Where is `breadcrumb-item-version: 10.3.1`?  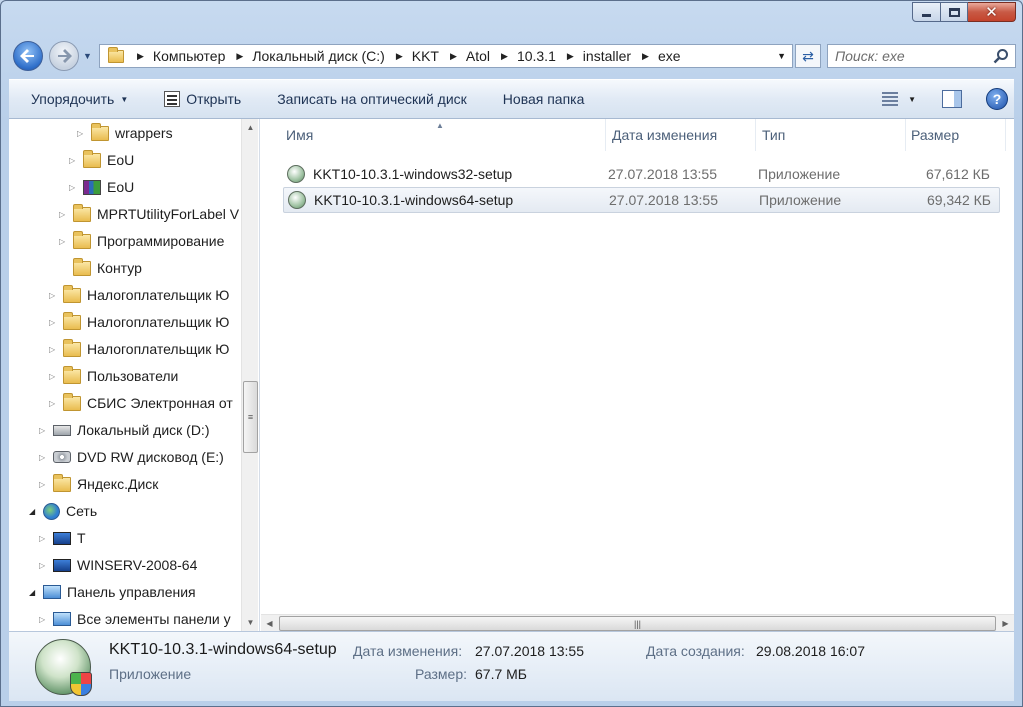 breadcrumb-item-version: 10.3.1 is located at coordinates (536, 56).